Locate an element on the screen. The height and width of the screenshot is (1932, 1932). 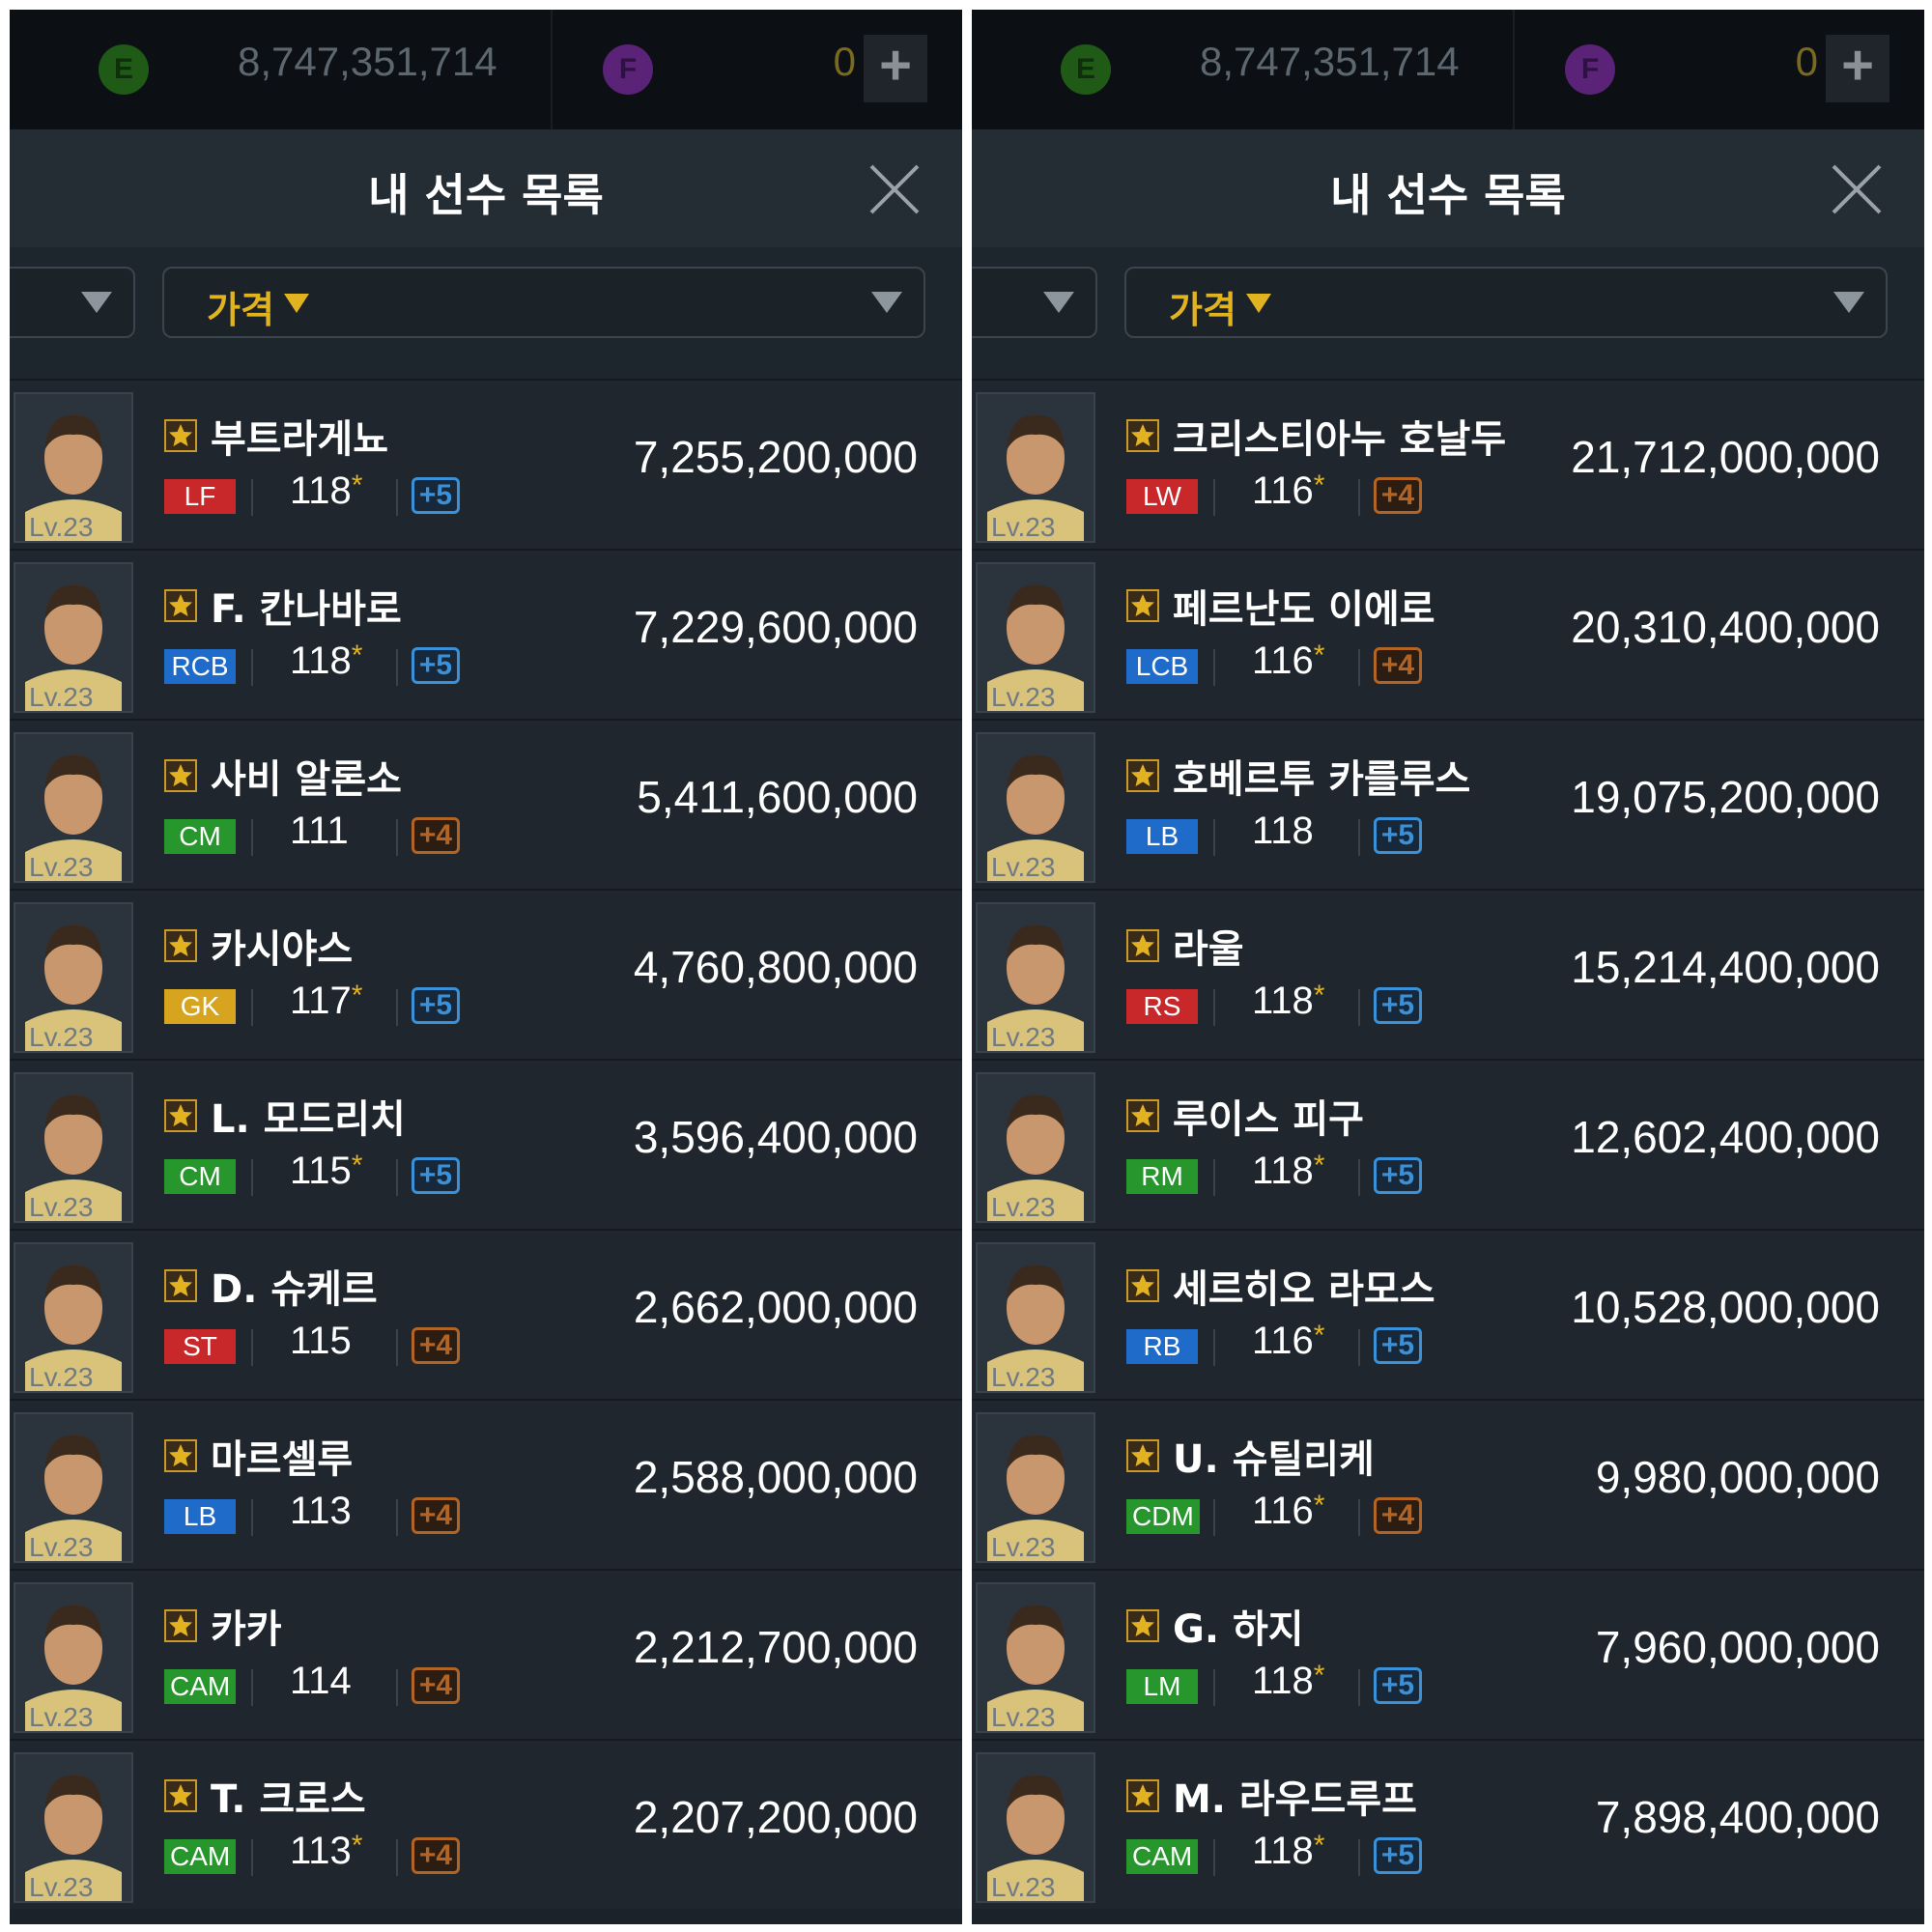
player-name: T. 크로스 is located at coordinates (288, 1799).